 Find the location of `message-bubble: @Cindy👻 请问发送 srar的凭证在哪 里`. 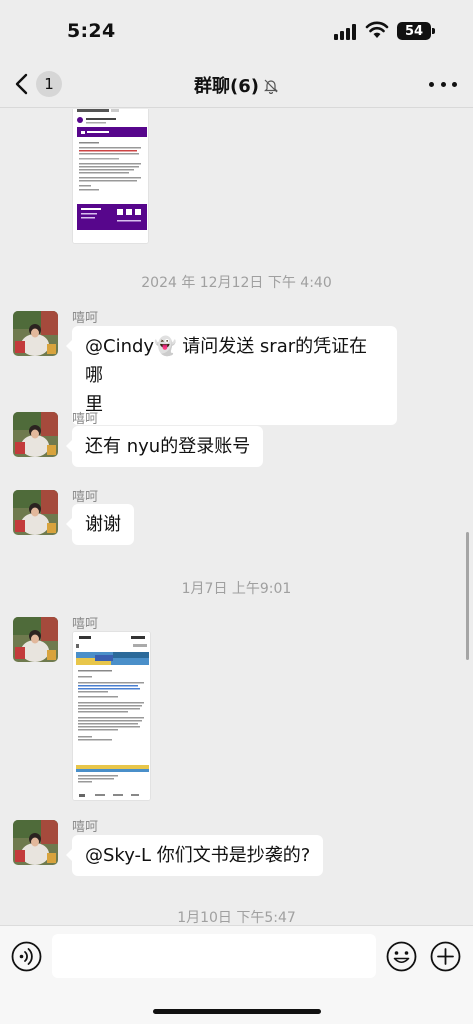

message-bubble: @Cindy👻 请问发送 srar的凭证在哪 里 is located at coordinates (231, 375).